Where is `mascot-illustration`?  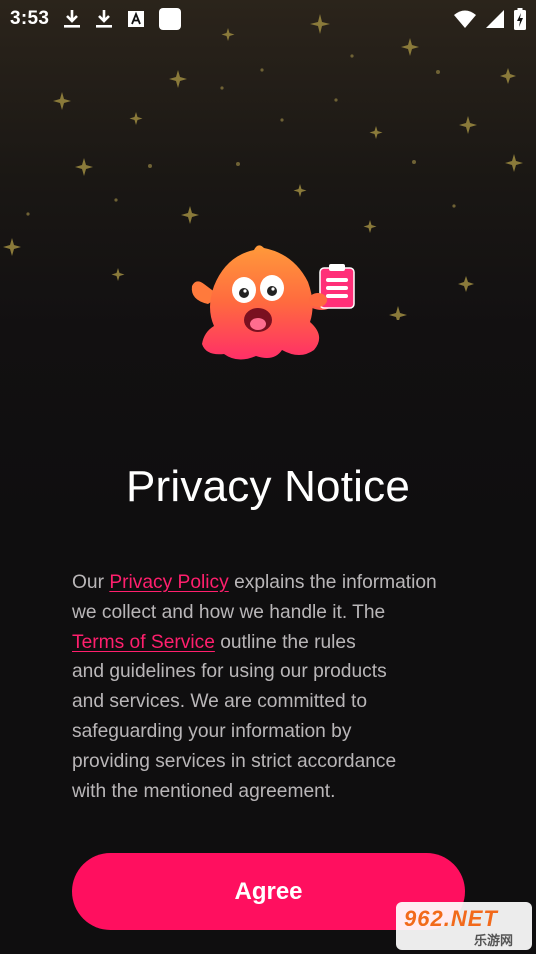
mascot-illustration is located at coordinates (273, 302).